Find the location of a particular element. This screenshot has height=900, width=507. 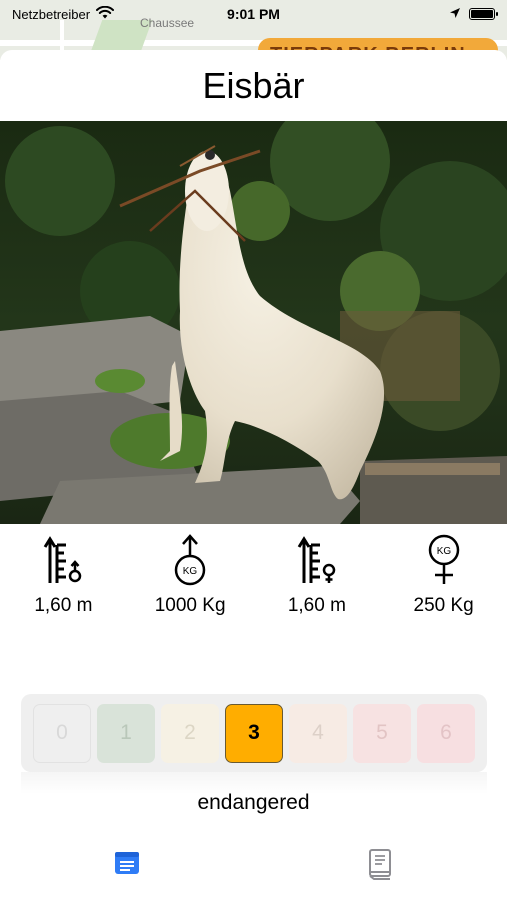

scale-level-3: 3 is located at coordinates (254, 733).